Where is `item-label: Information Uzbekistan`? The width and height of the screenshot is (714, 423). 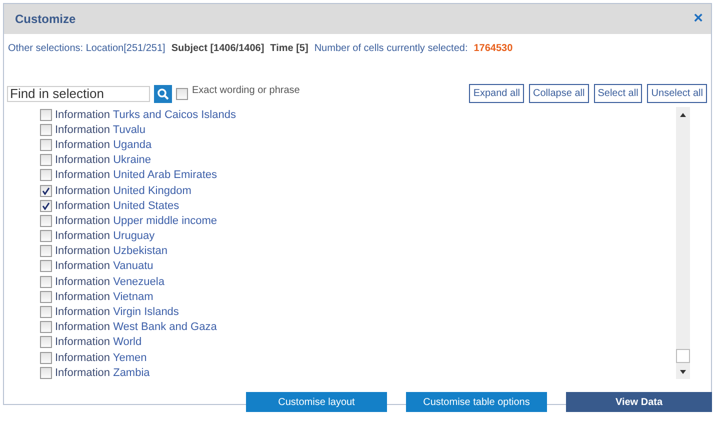
item-label: Information Uzbekistan is located at coordinates (111, 251).